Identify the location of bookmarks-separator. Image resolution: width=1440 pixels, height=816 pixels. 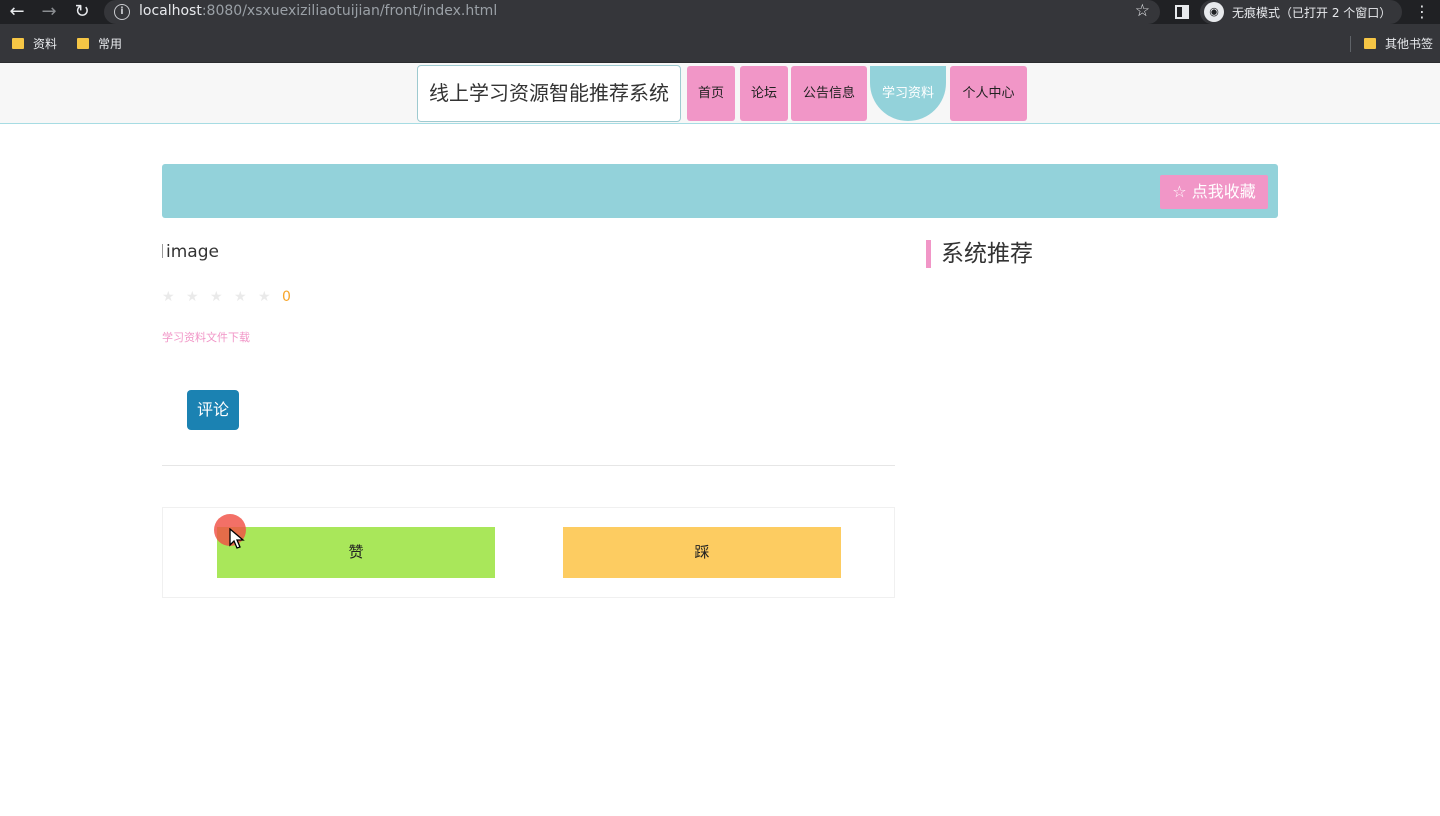
(1350, 44).